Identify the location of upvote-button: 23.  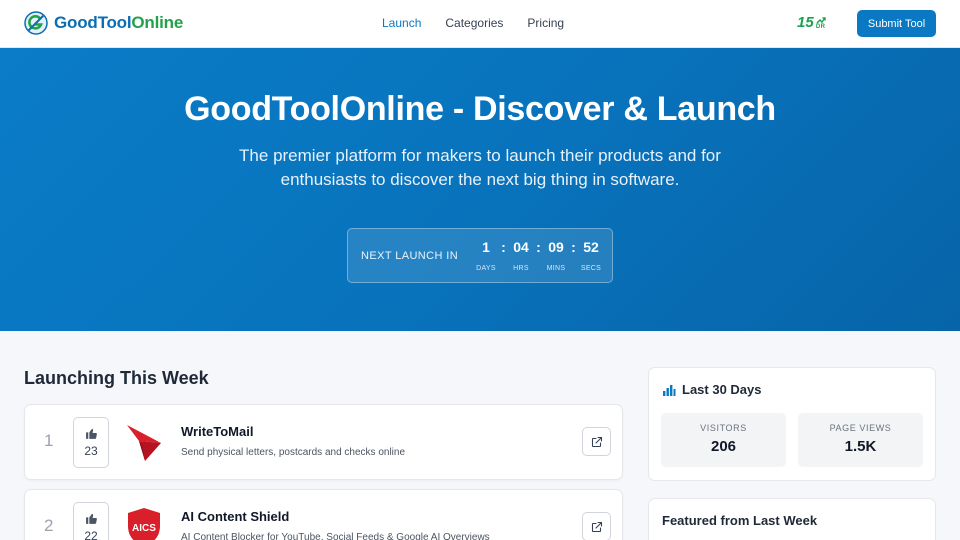
(91, 442).